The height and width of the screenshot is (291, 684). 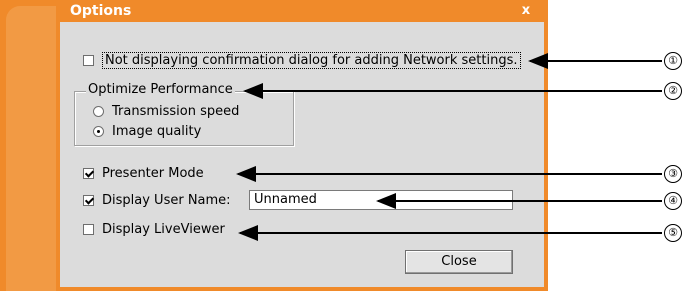 What do you see at coordinates (673, 201) in the screenshot?
I see `callout-4: ④` at bounding box center [673, 201].